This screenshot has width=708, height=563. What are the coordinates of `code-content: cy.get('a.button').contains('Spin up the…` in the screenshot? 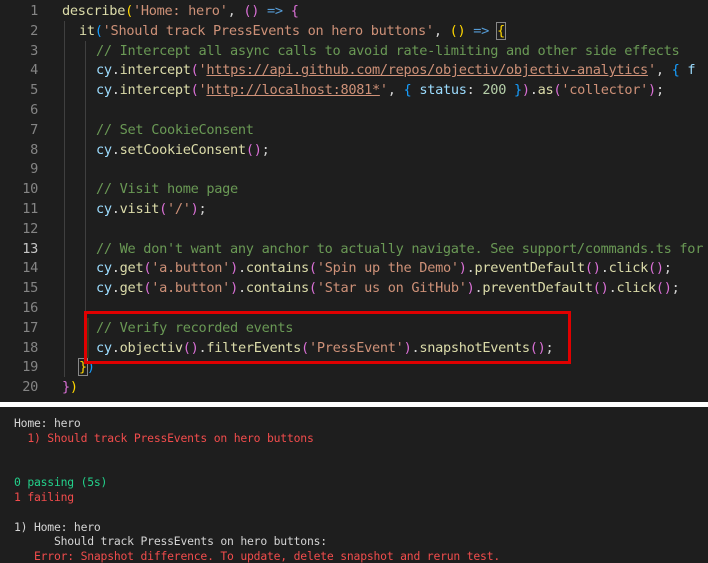 It's located at (384, 268).